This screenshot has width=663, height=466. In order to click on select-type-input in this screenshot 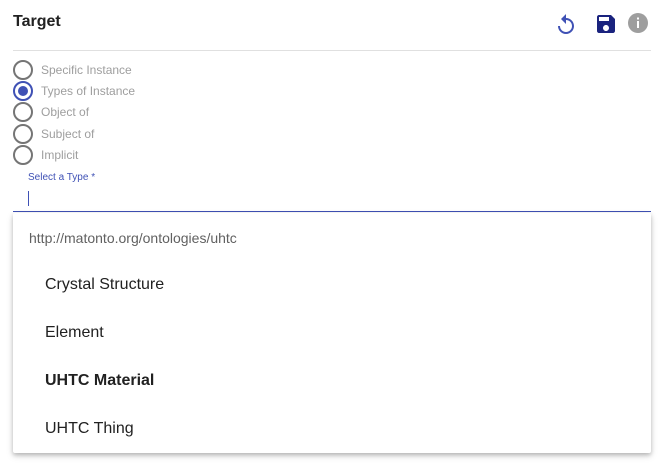, I will do `click(332, 198)`.